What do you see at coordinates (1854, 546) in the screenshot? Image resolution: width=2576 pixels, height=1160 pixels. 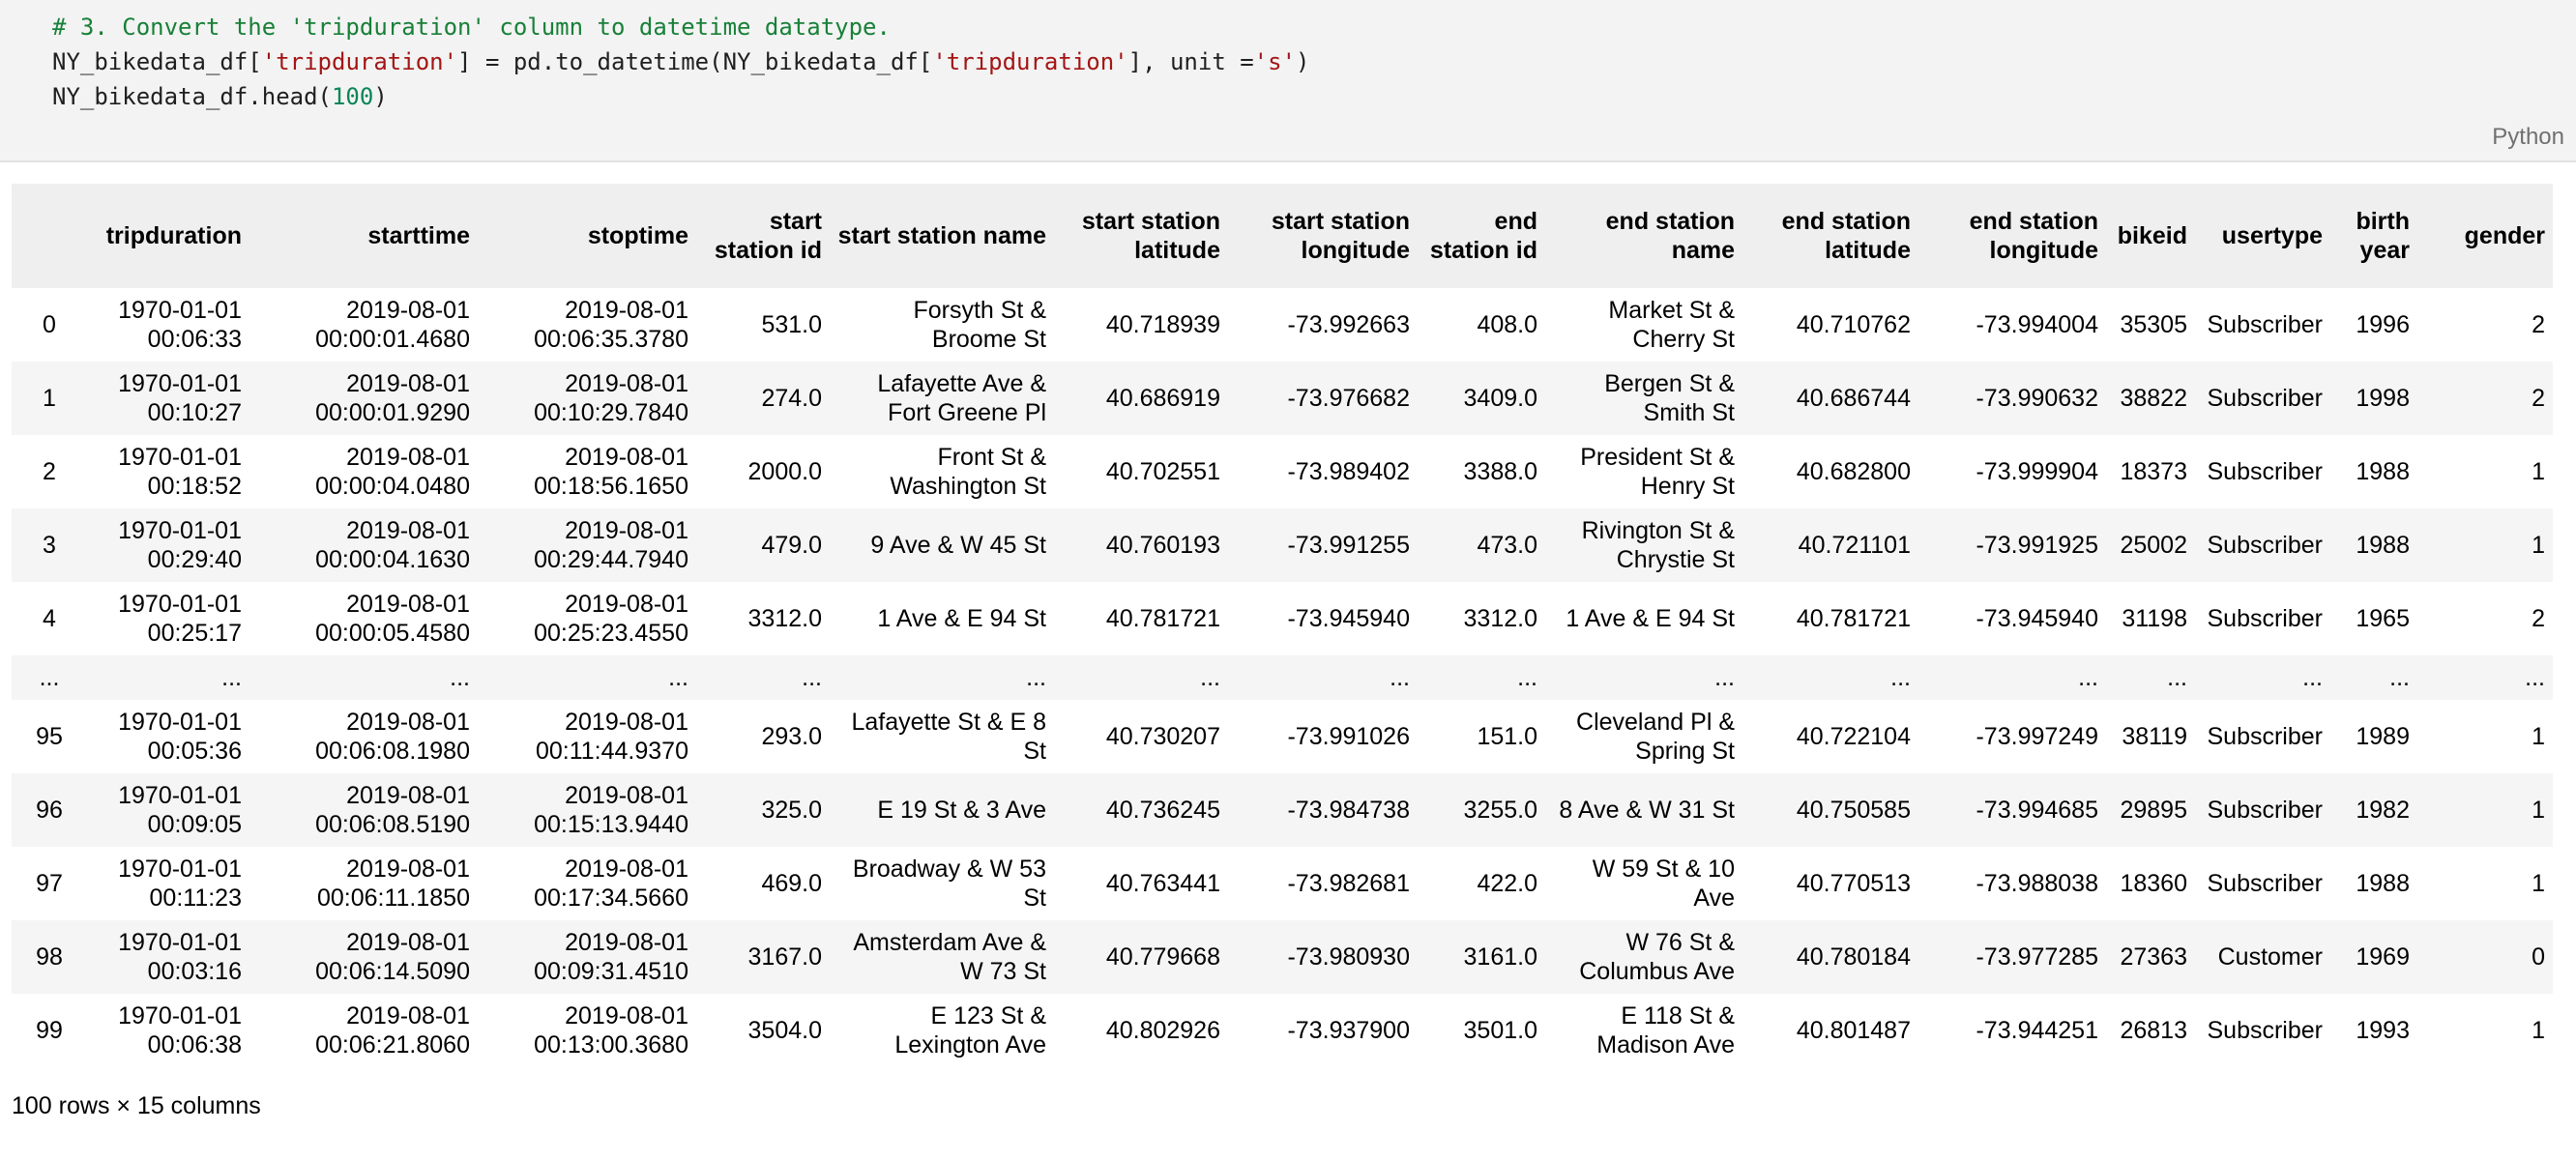 I see `table-cell: 40.721101` at bounding box center [1854, 546].